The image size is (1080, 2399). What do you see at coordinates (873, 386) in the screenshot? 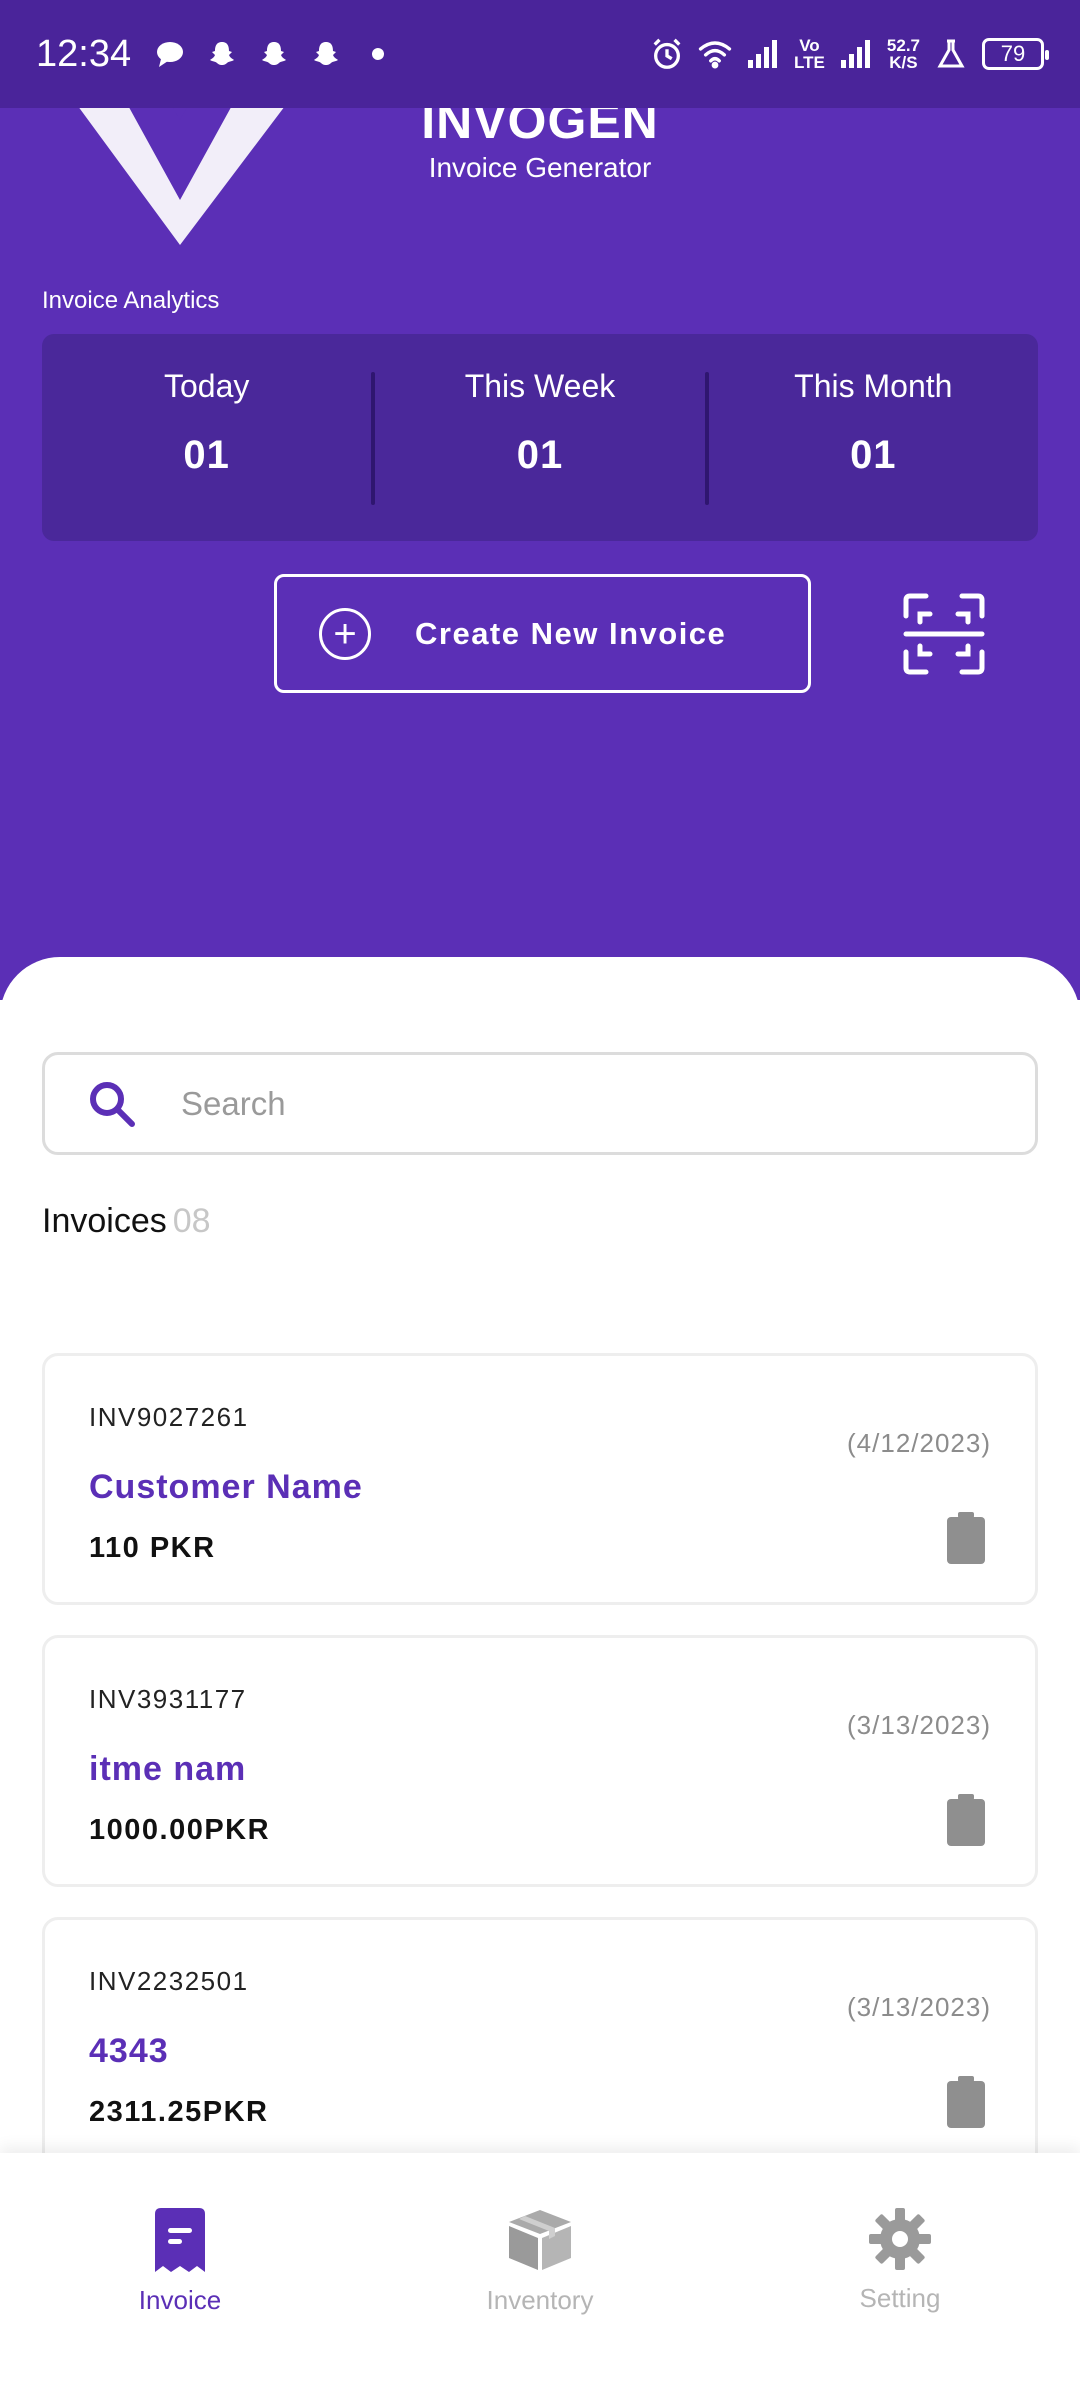
I see `analytics-label: This Month` at bounding box center [873, 386].